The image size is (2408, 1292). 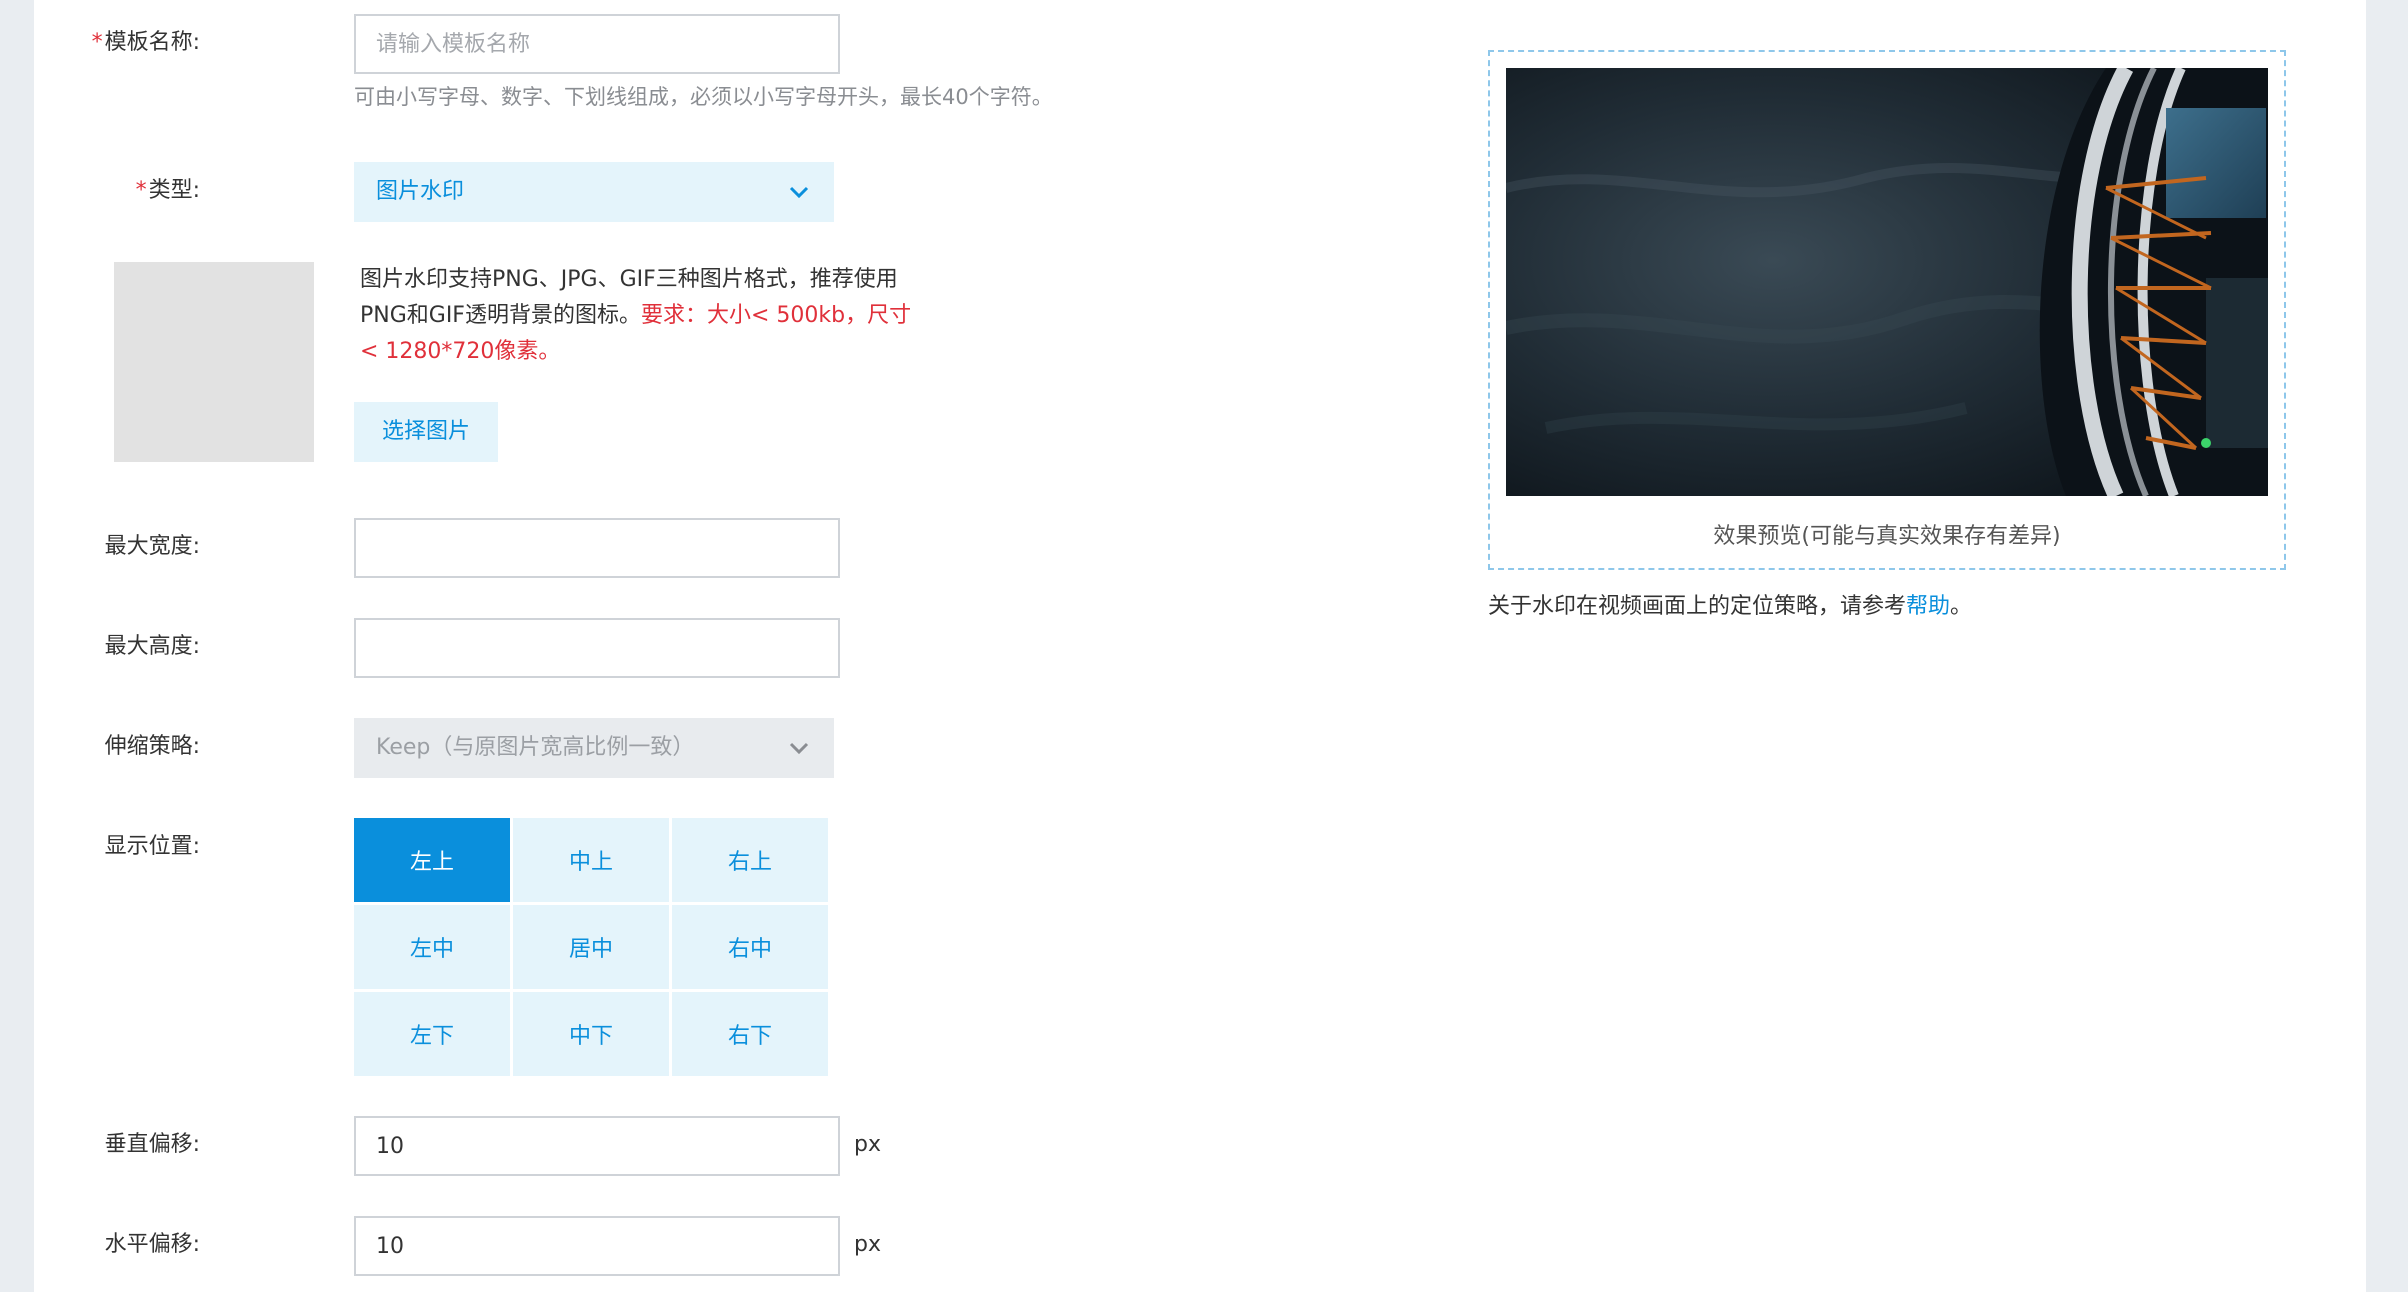 What do you see at coordinates (591, 860) in the screenshot?
I see `position-top-center: 中上` at bounding box center [591, 860].